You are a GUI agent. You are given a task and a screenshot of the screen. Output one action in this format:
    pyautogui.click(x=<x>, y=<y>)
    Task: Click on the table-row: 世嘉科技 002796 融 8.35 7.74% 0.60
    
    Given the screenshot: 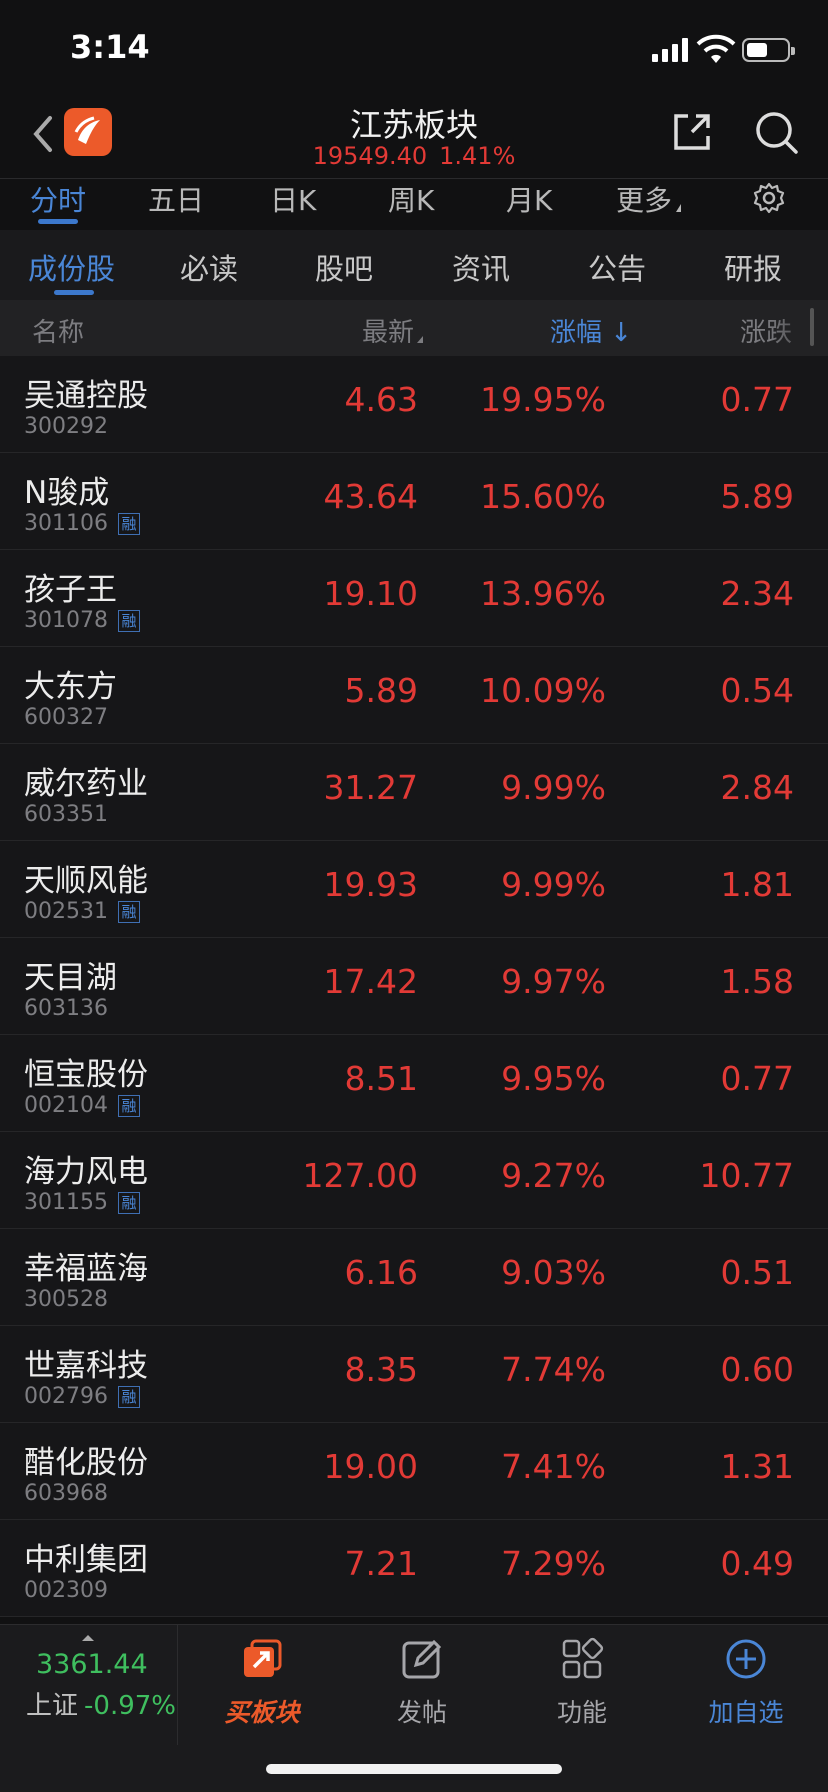 What is the action you would take?
    pyautogui.click(x=414, y=1374)
    